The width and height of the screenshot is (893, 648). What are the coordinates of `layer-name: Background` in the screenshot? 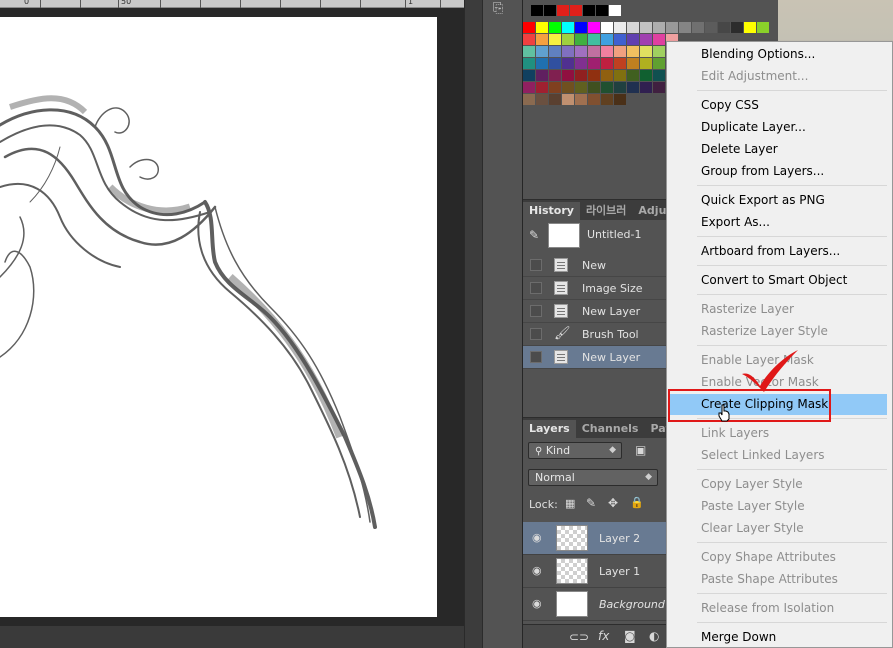 It's located at (632, 604).